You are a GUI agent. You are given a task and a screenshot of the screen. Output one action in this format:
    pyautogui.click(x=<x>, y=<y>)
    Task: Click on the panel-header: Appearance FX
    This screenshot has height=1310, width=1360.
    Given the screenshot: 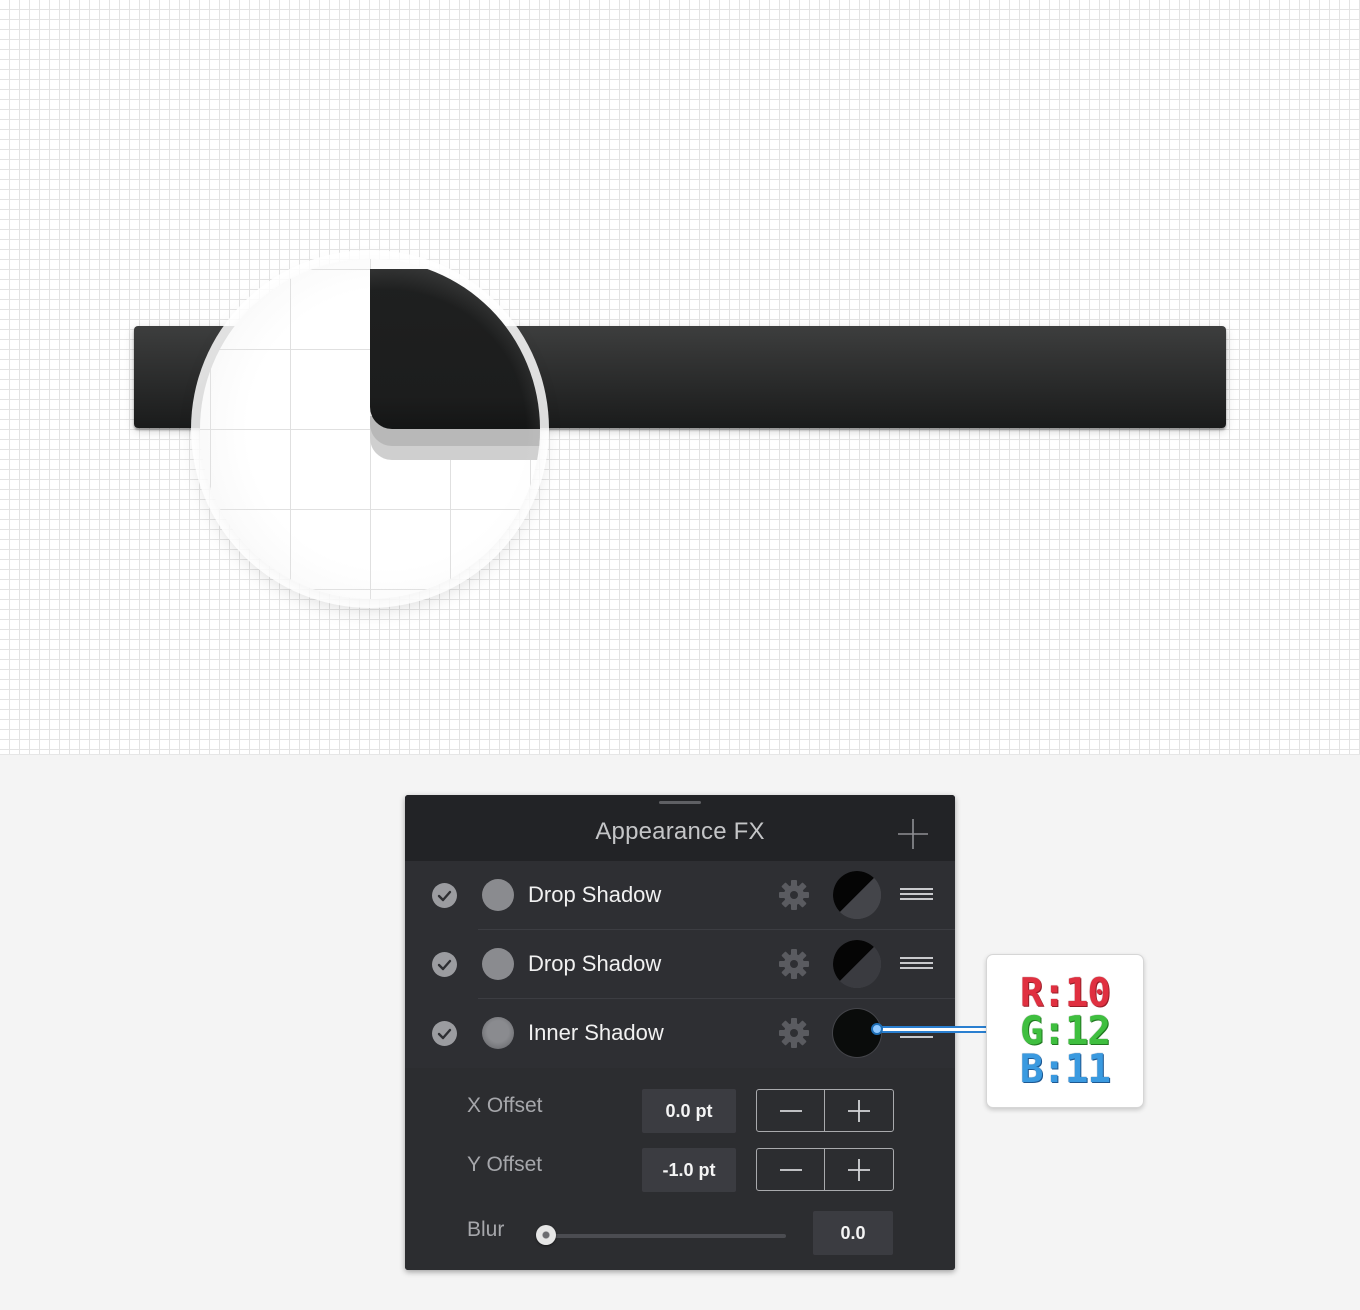 What is the action you would take?
    pyautogui.click(x=680, y=828)
    